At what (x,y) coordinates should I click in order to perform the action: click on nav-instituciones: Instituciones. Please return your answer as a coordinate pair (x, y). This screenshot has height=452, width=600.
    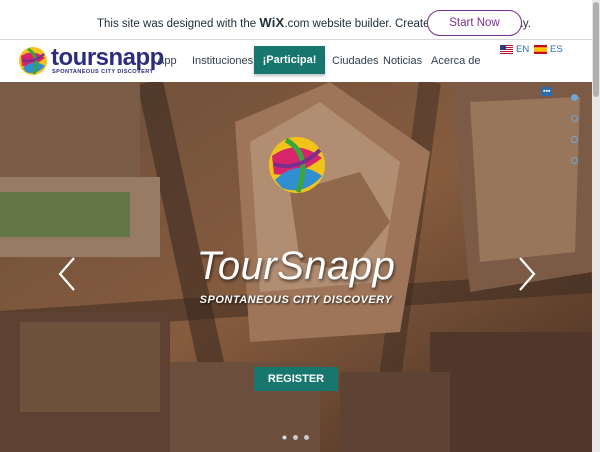
    Looking at the image, I should click on (222, 61).